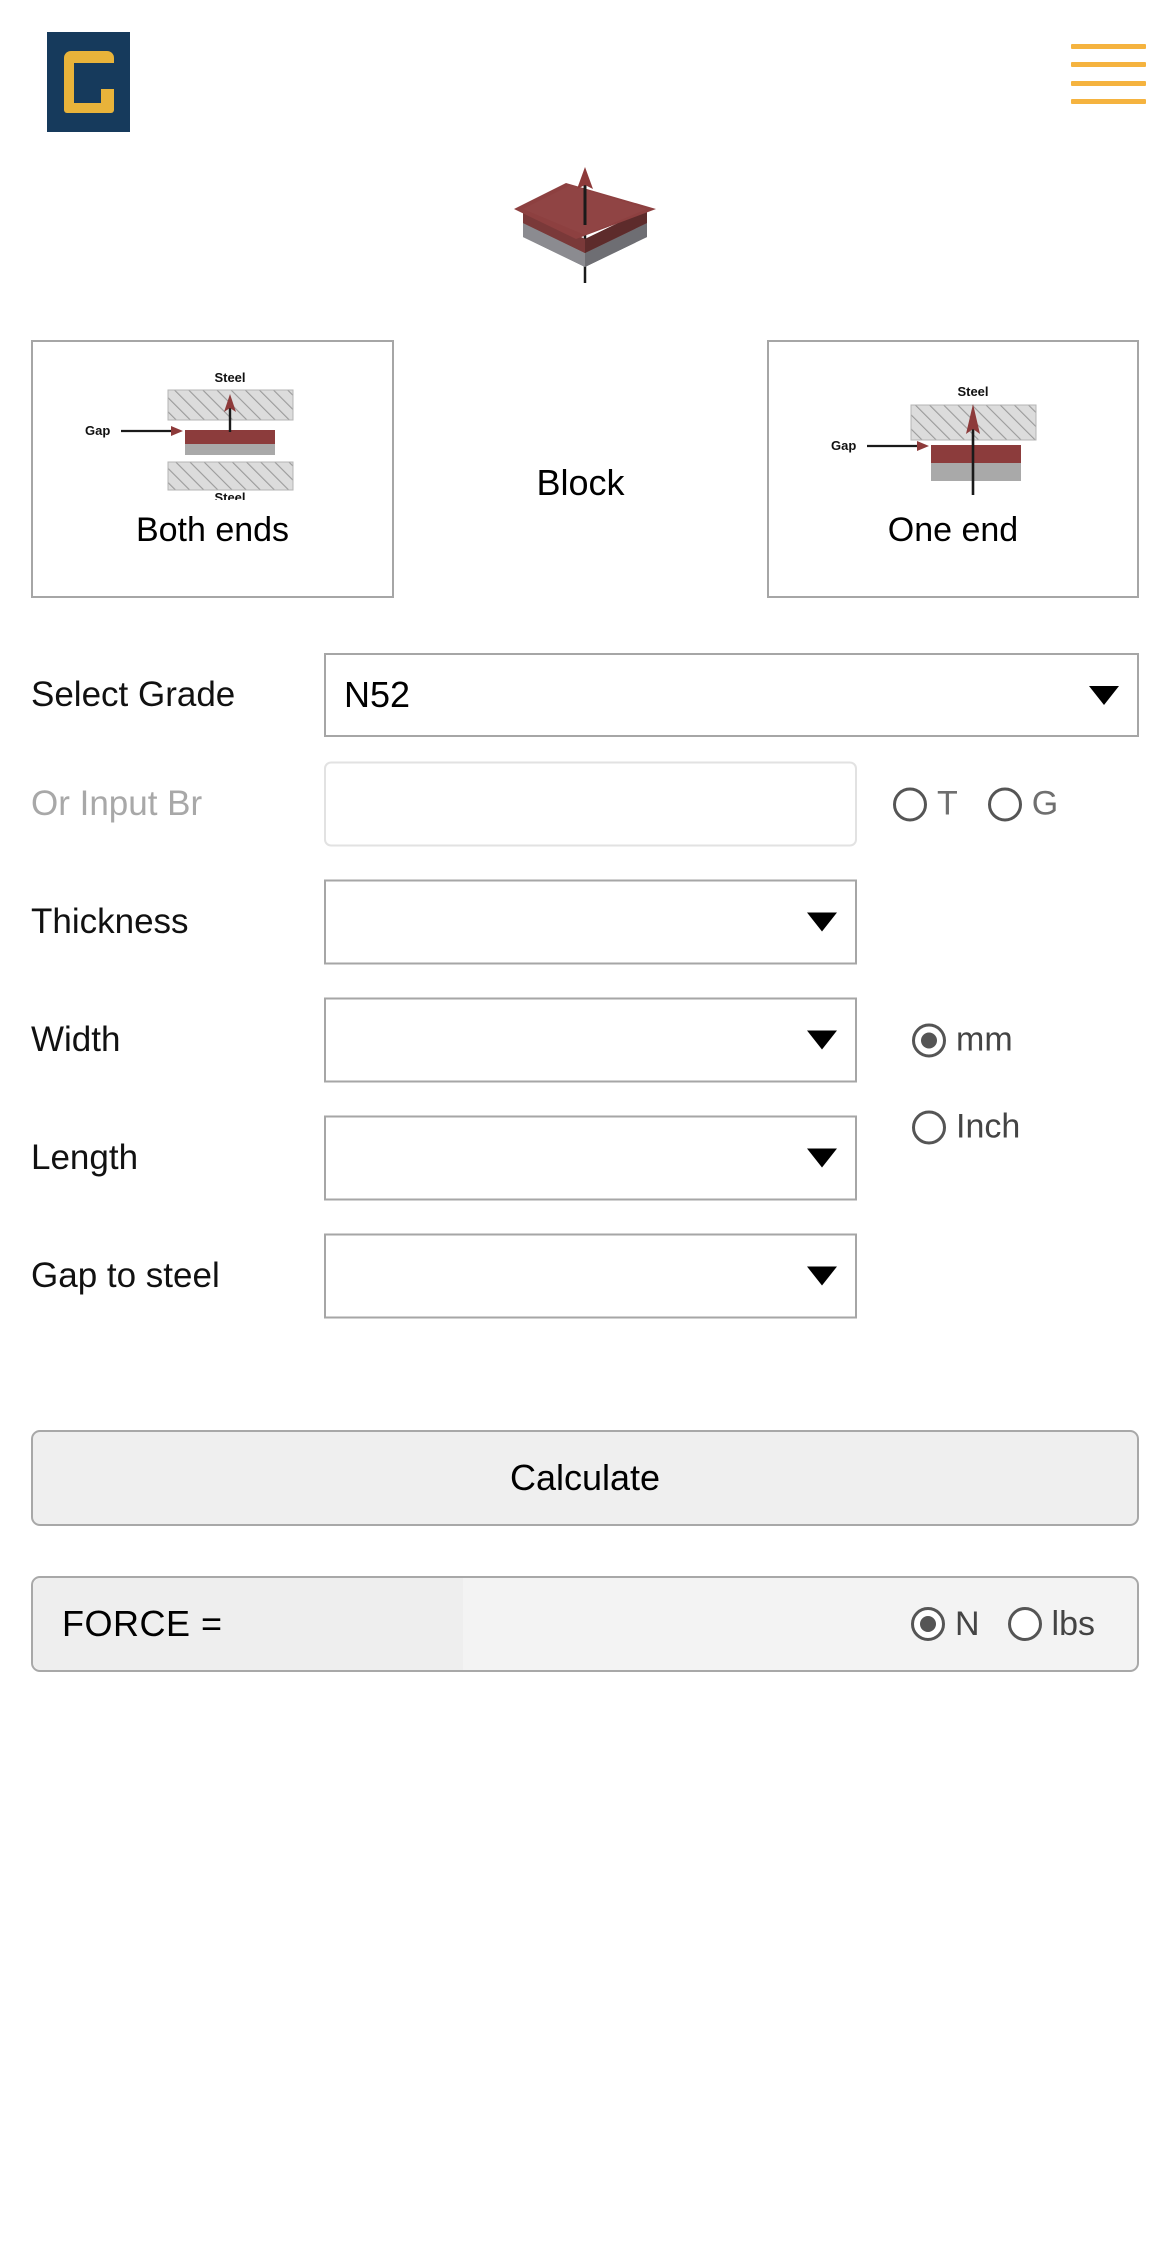  I want to click on label-thickness: Thickness, so click(110, 921).